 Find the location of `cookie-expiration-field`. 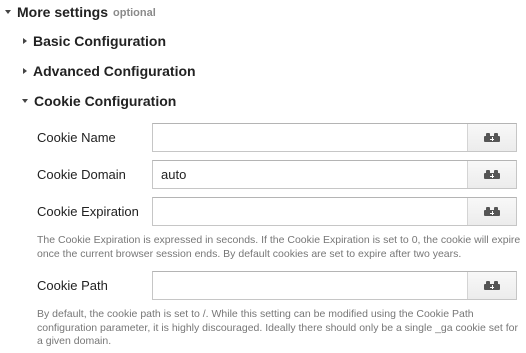

cookie-expiration-field is located at coordinates (334, 211).